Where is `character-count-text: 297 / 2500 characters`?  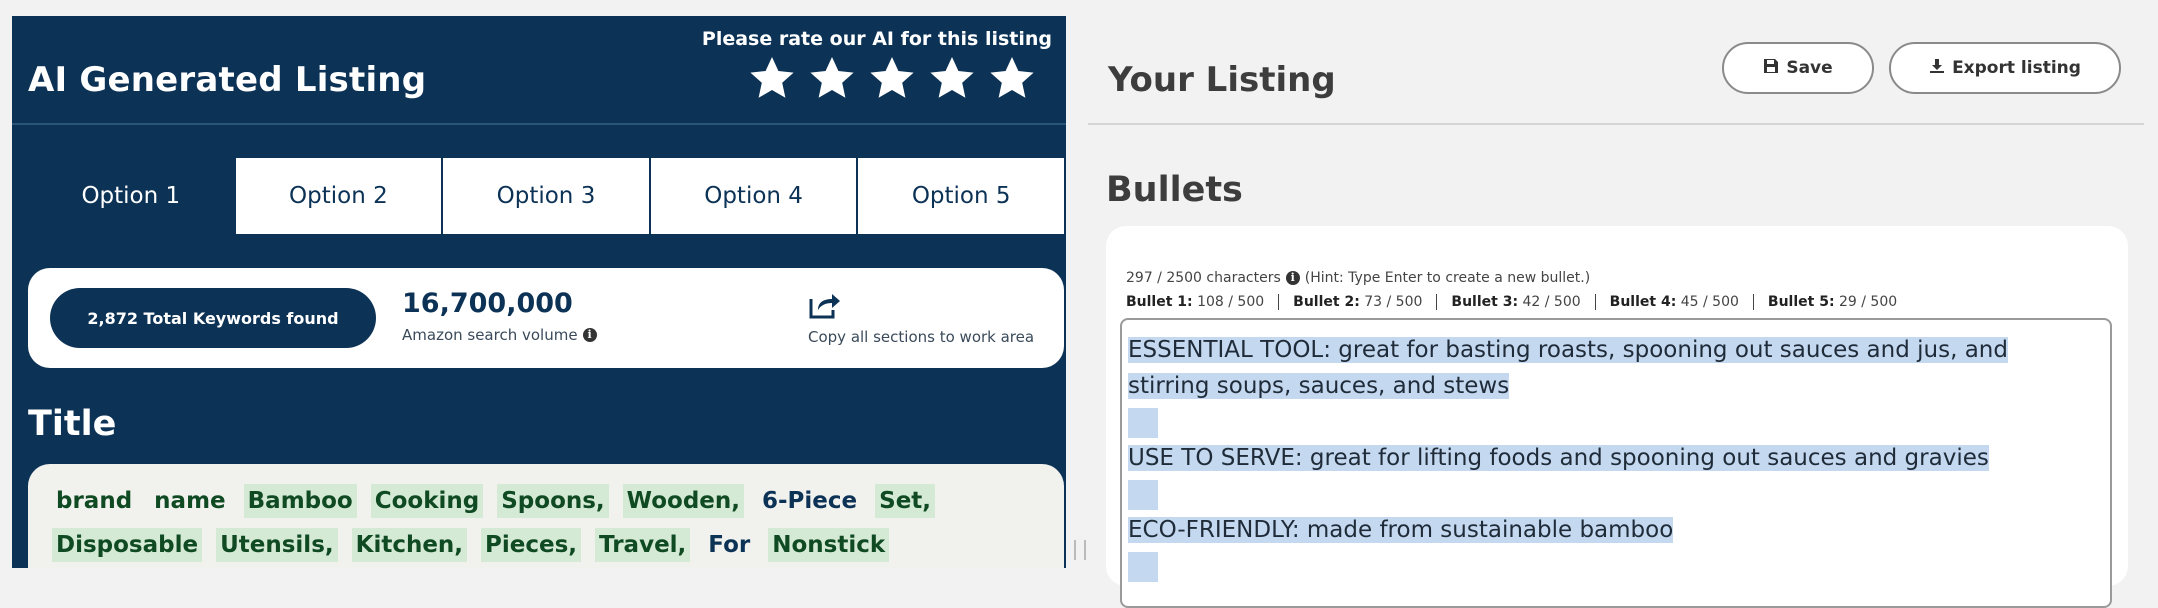
character-count-text: 297 / 2500 characters is located at coordinates (1203, 278).